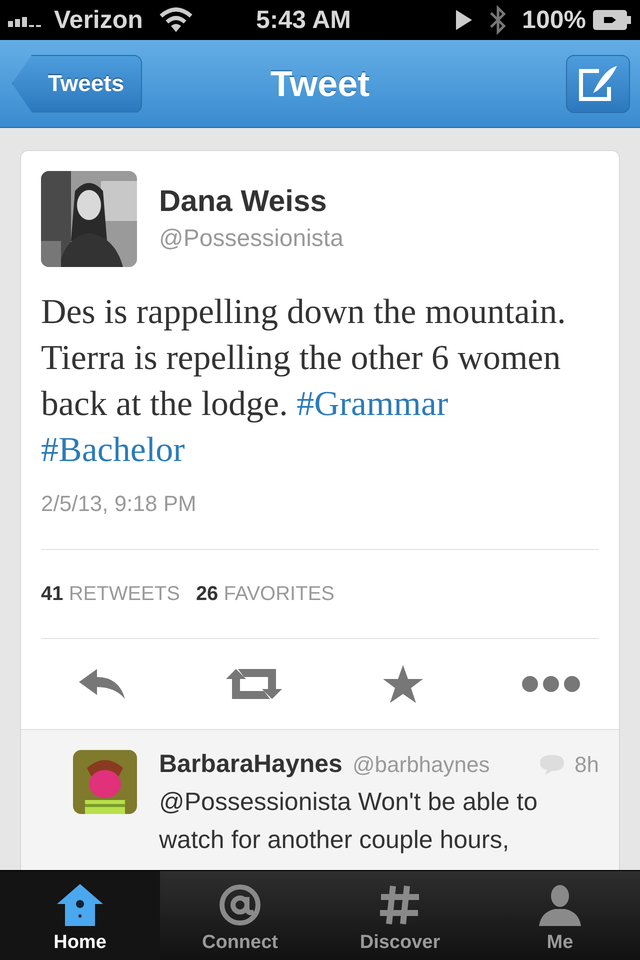 Image resolution: width=640 pixels, height=960 pixels. What do you see at coordinates (421, 765) in the screenshot?
I see `reply-author-handle: @barbhaynes` at bounding box center [421, 765].